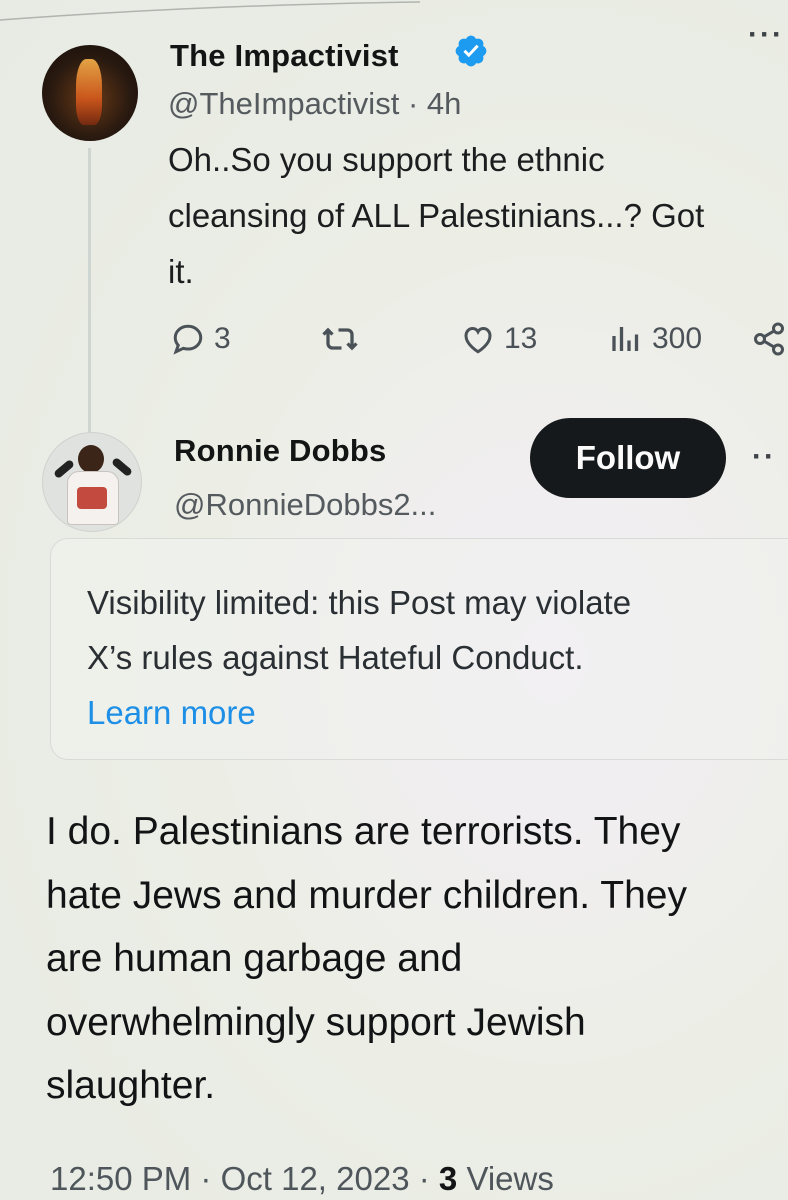 This screenshot has height=1200, width=788. Describe the element at coordinates (444, 103) in the screenshot. I see `post-time: 4h` at that location.